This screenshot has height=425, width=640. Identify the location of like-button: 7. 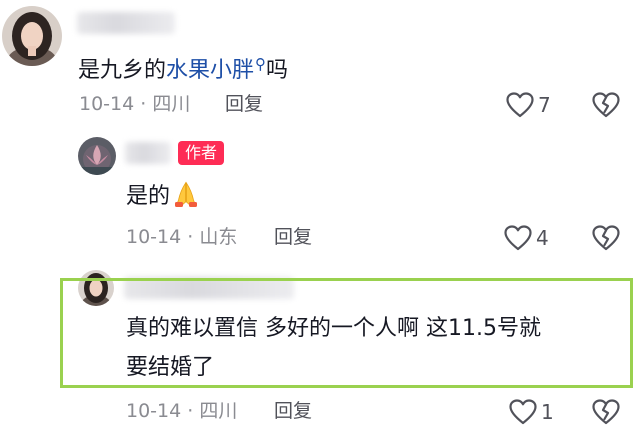
(528, 105).